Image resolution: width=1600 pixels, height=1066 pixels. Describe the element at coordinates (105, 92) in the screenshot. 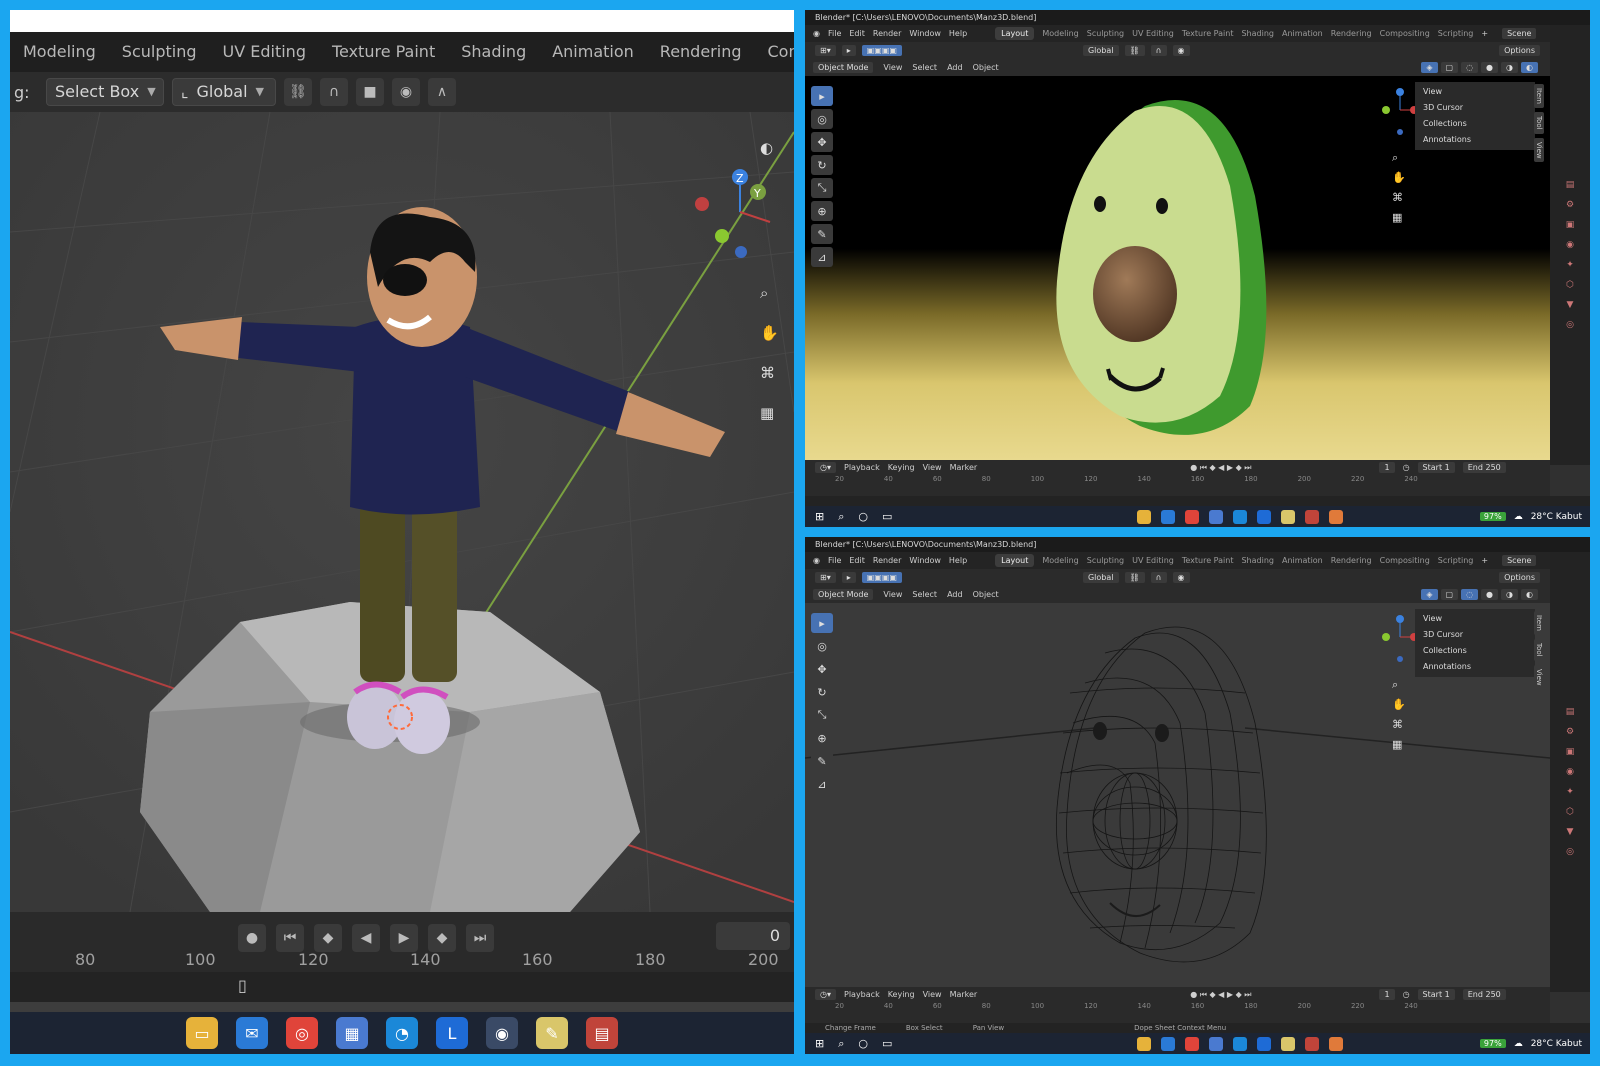

I see `select-box-dropdown: Select Box ▼` at that location.